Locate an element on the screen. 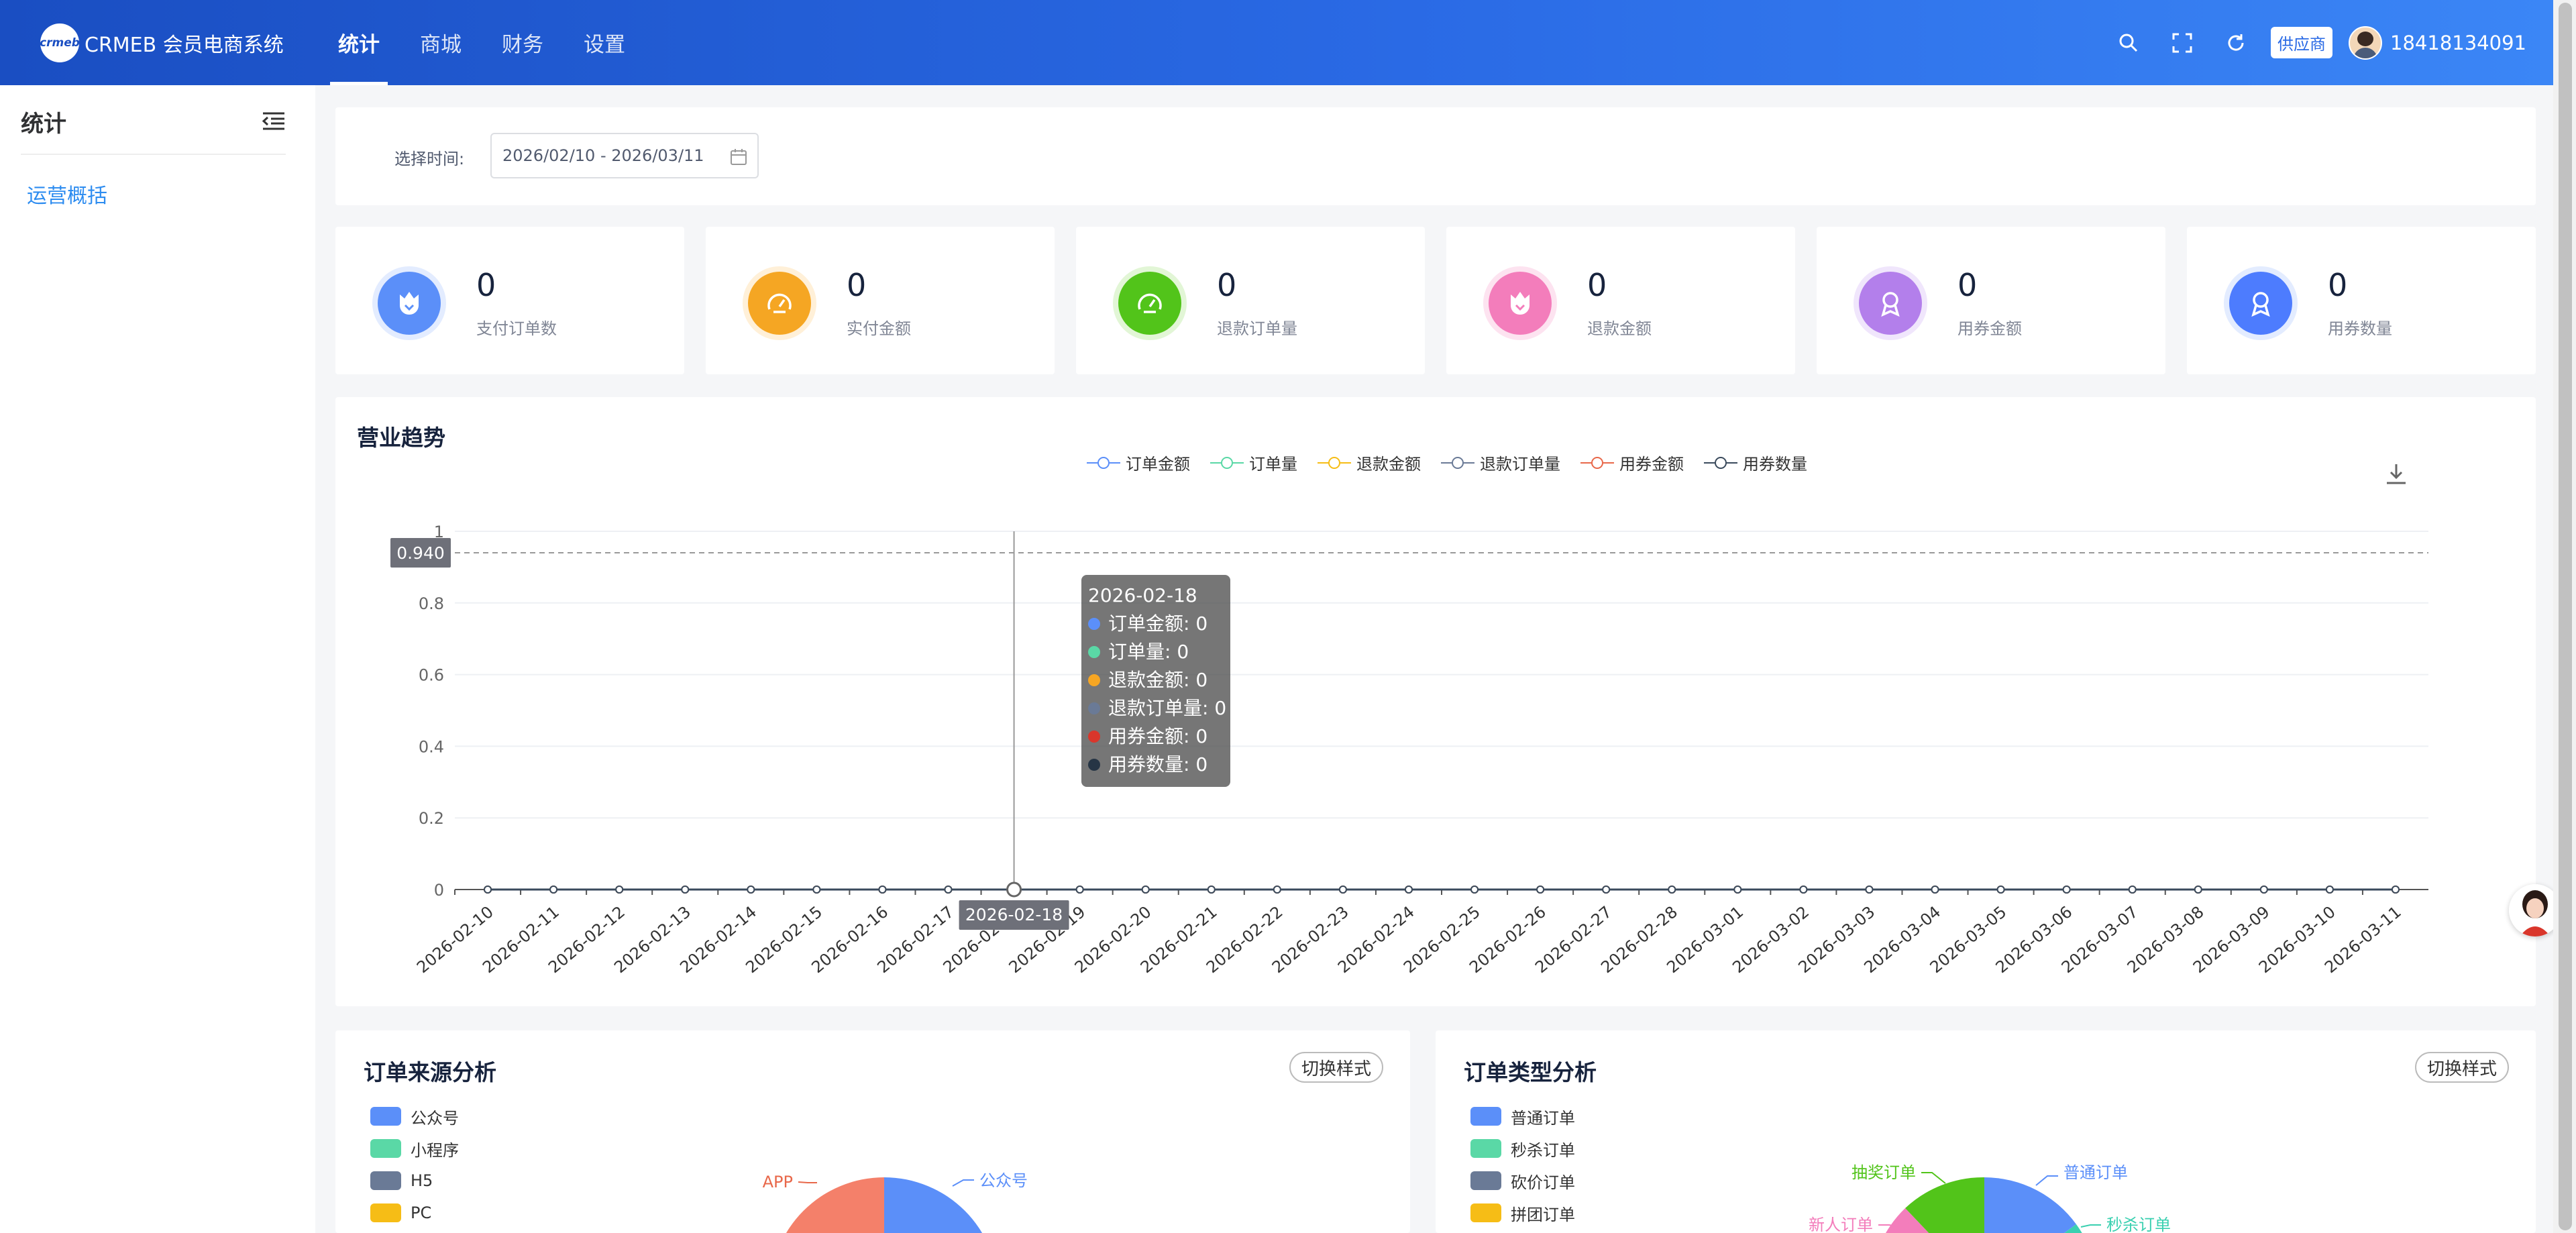 The height and width of the screenshot is (1233, 2576). tooltip-row: 订单金额: 0 is located at coordinates (1156, 624).